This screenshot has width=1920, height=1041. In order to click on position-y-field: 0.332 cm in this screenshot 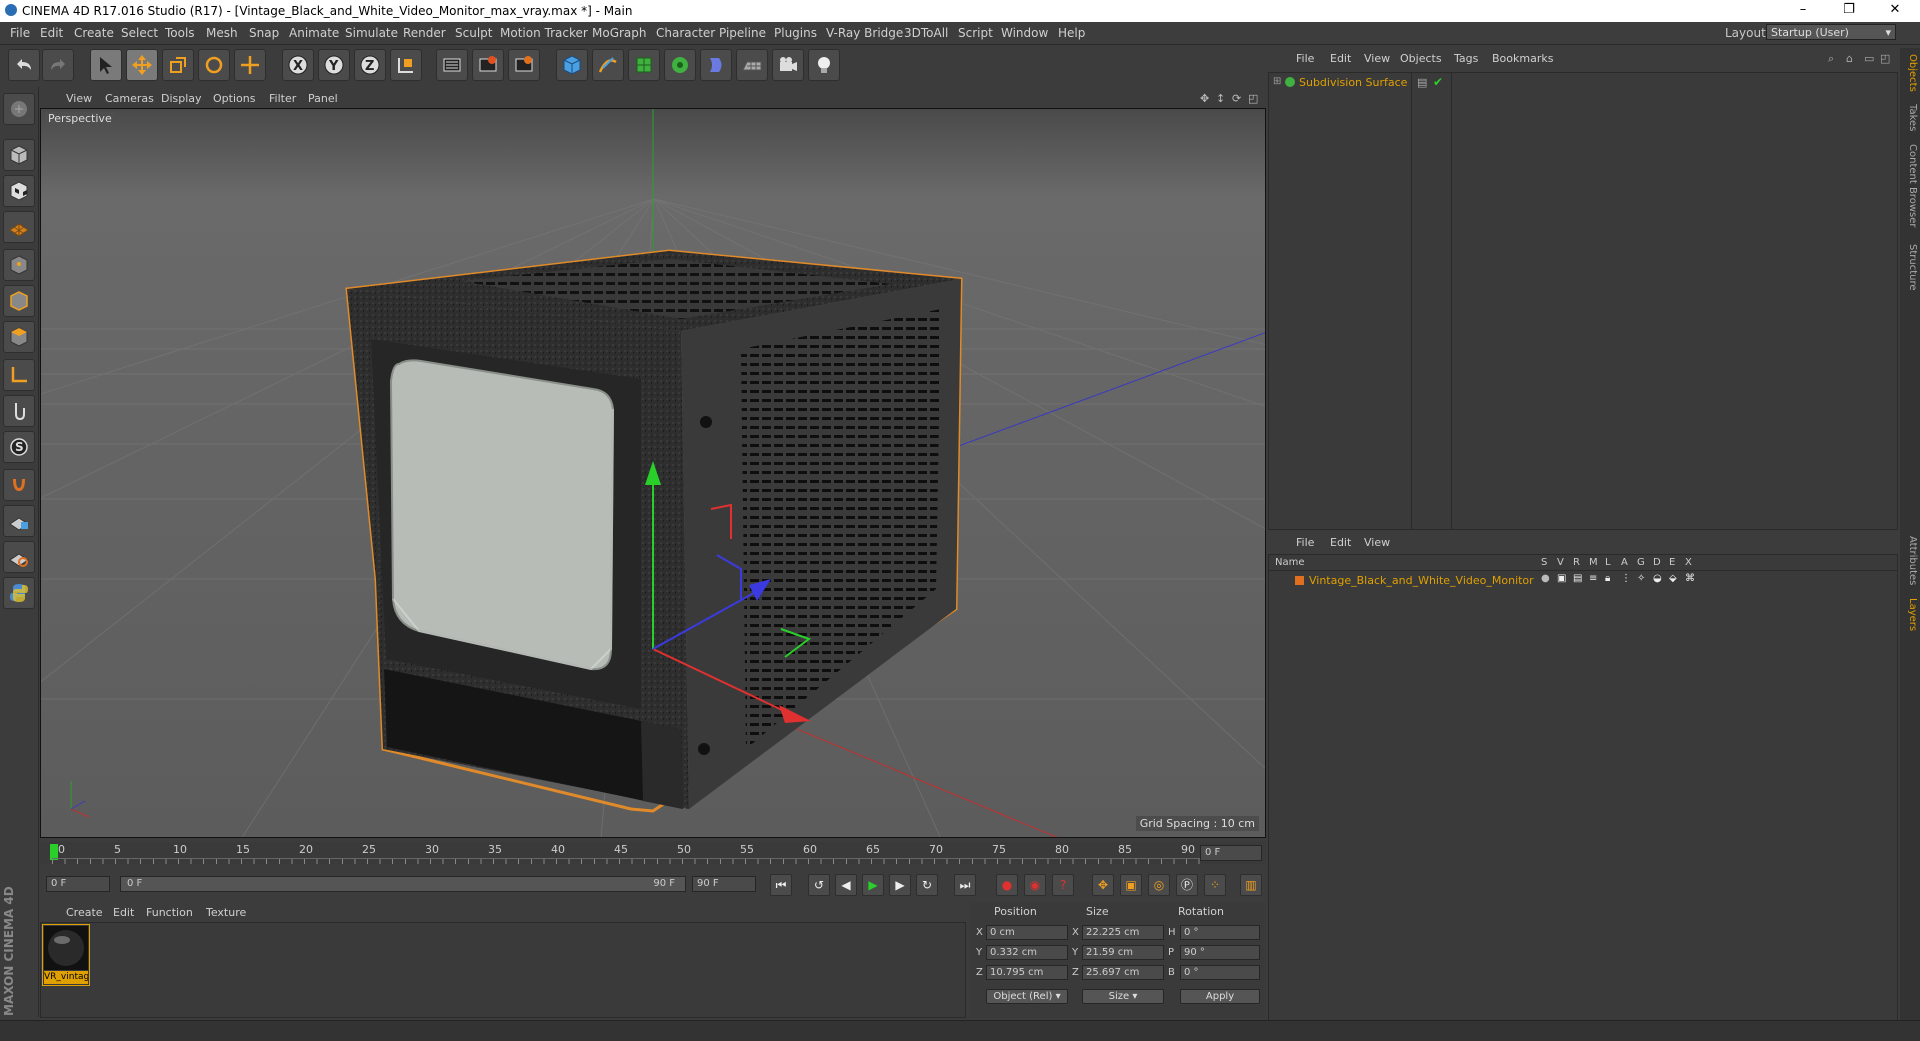, I will do `click(1027, 952)`.